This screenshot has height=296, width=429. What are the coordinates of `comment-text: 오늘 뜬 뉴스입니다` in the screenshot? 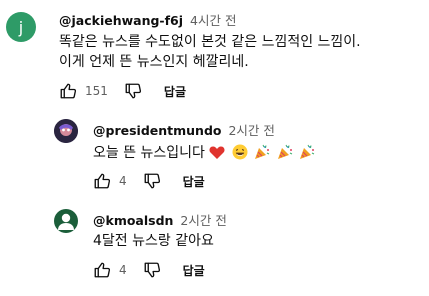 It's located at (204, 154).